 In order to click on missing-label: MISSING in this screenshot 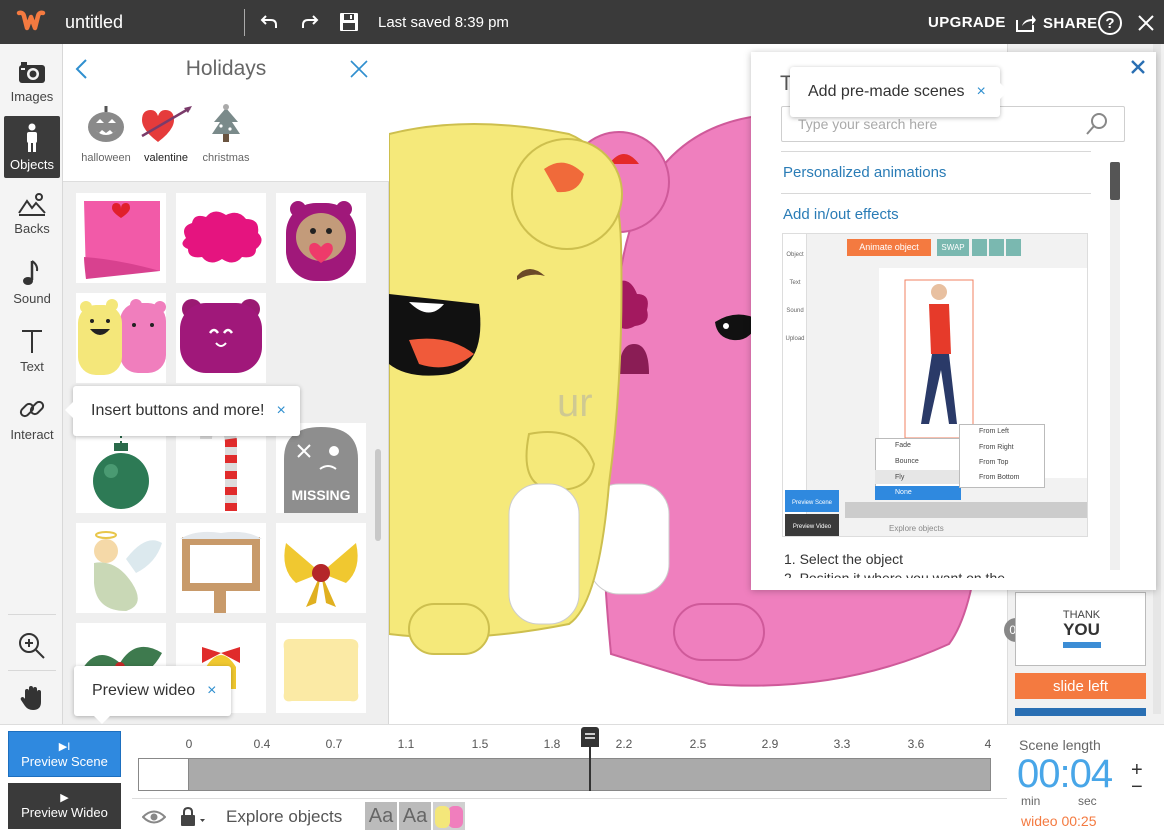, I will do `click(321, 495)`.